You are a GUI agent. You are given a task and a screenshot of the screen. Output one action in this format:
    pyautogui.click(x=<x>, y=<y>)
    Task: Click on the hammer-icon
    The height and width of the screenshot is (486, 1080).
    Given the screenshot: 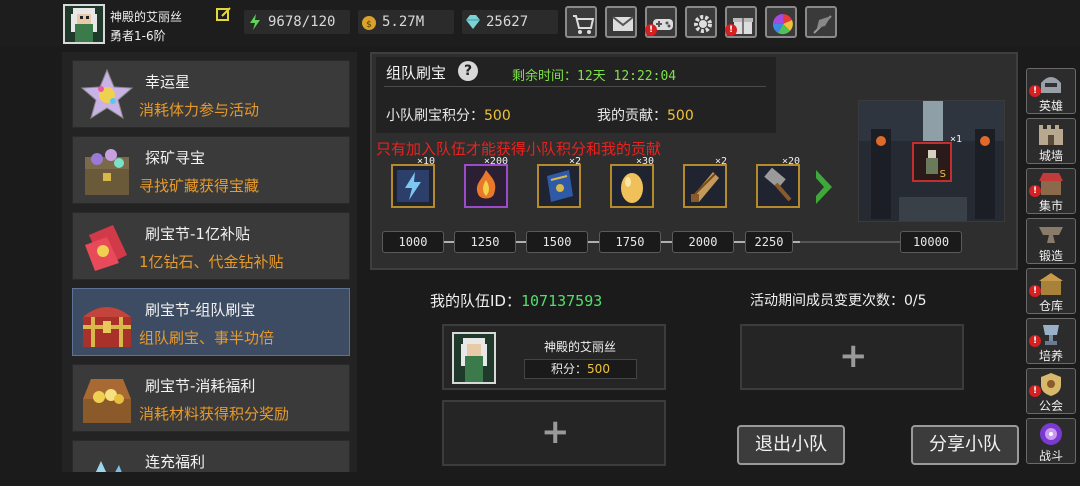 What is the action you would take?
    pyautogui.click(x=778, y=184)
    